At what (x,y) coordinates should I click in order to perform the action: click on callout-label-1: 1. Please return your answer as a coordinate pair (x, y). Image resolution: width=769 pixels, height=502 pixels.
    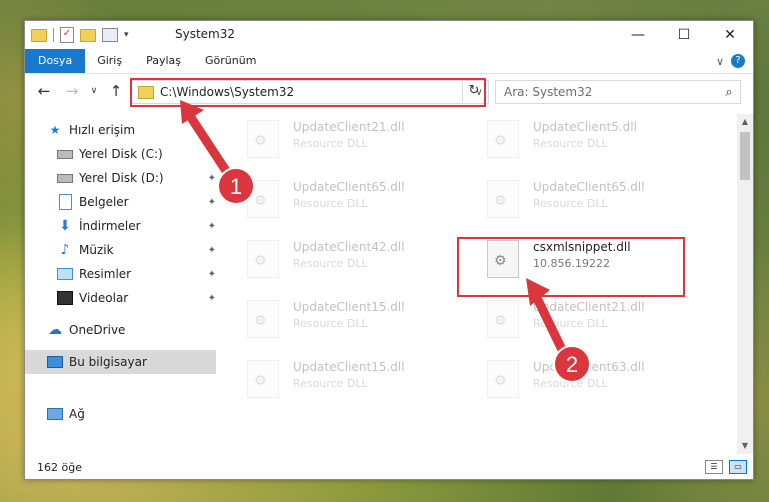
    Looking at the image, I should click on (236, 186).